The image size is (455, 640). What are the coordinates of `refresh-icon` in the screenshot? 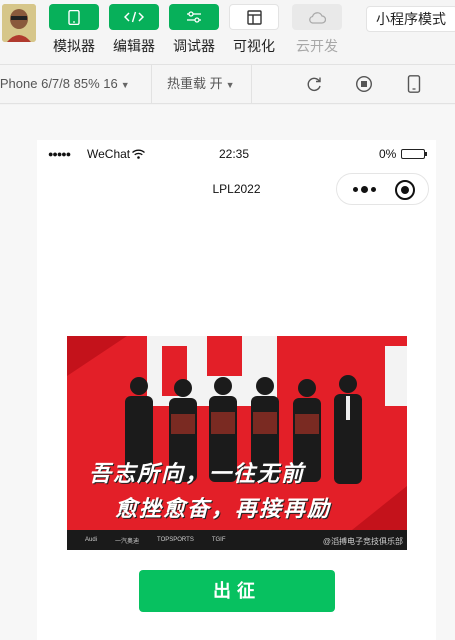 It's located at (314, 84).